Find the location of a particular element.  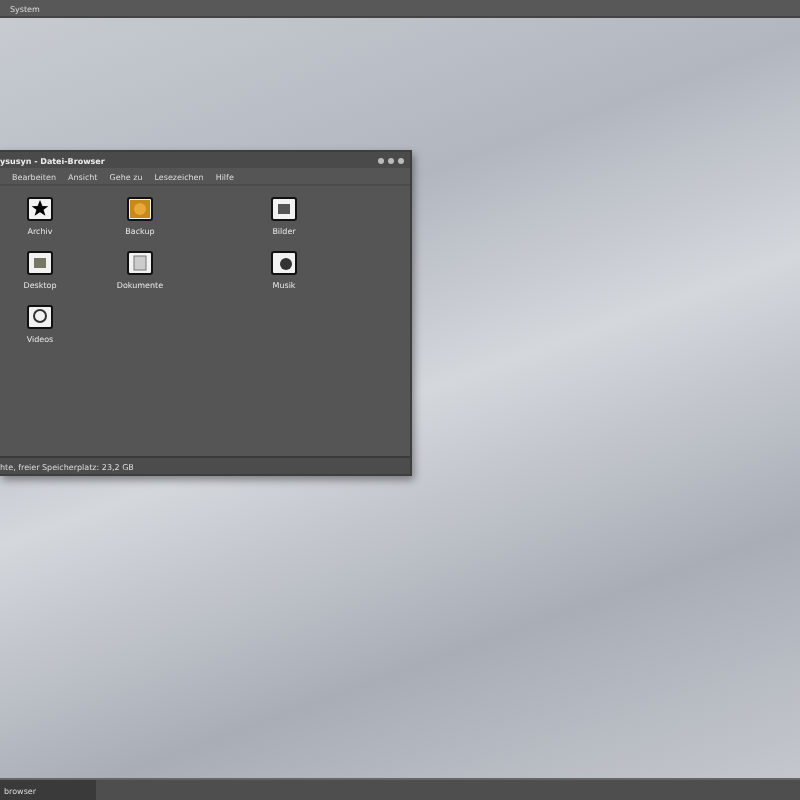

desktop-folder-icon is located at coordinates (40, 262).